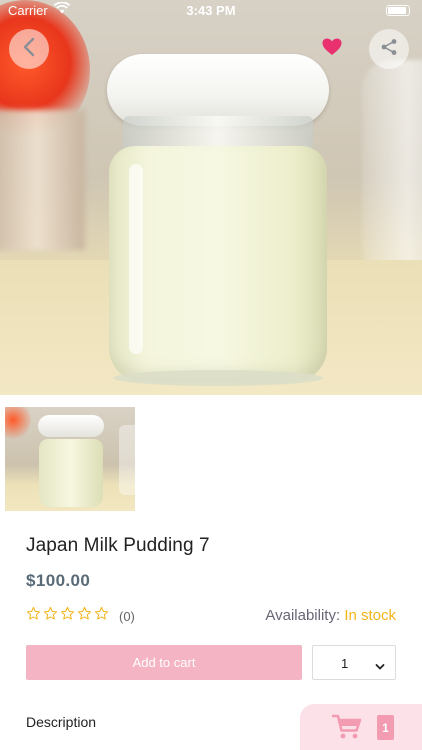  Describe the element at coordinates (354, 662) in the screenshot. I see `quantity-select: 1` at that location.